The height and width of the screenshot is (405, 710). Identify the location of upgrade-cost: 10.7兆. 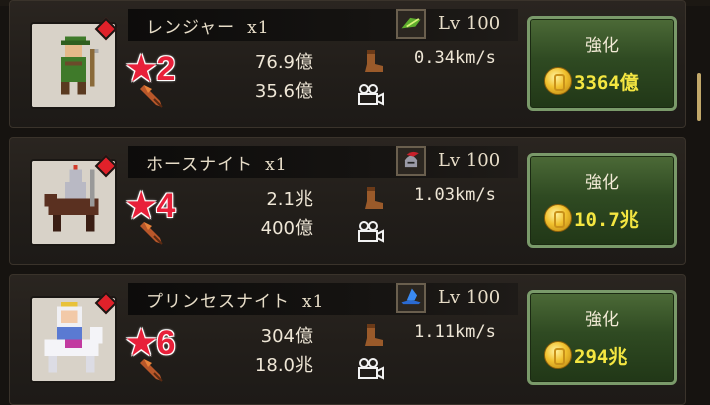
(606, 220).